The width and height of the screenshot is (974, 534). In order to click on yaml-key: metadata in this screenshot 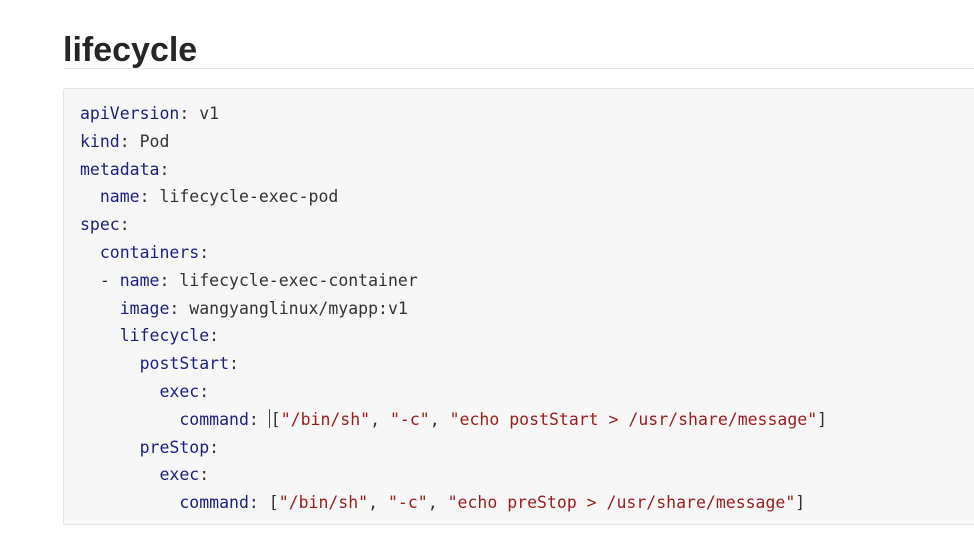, I will do `click(120, 169)`.